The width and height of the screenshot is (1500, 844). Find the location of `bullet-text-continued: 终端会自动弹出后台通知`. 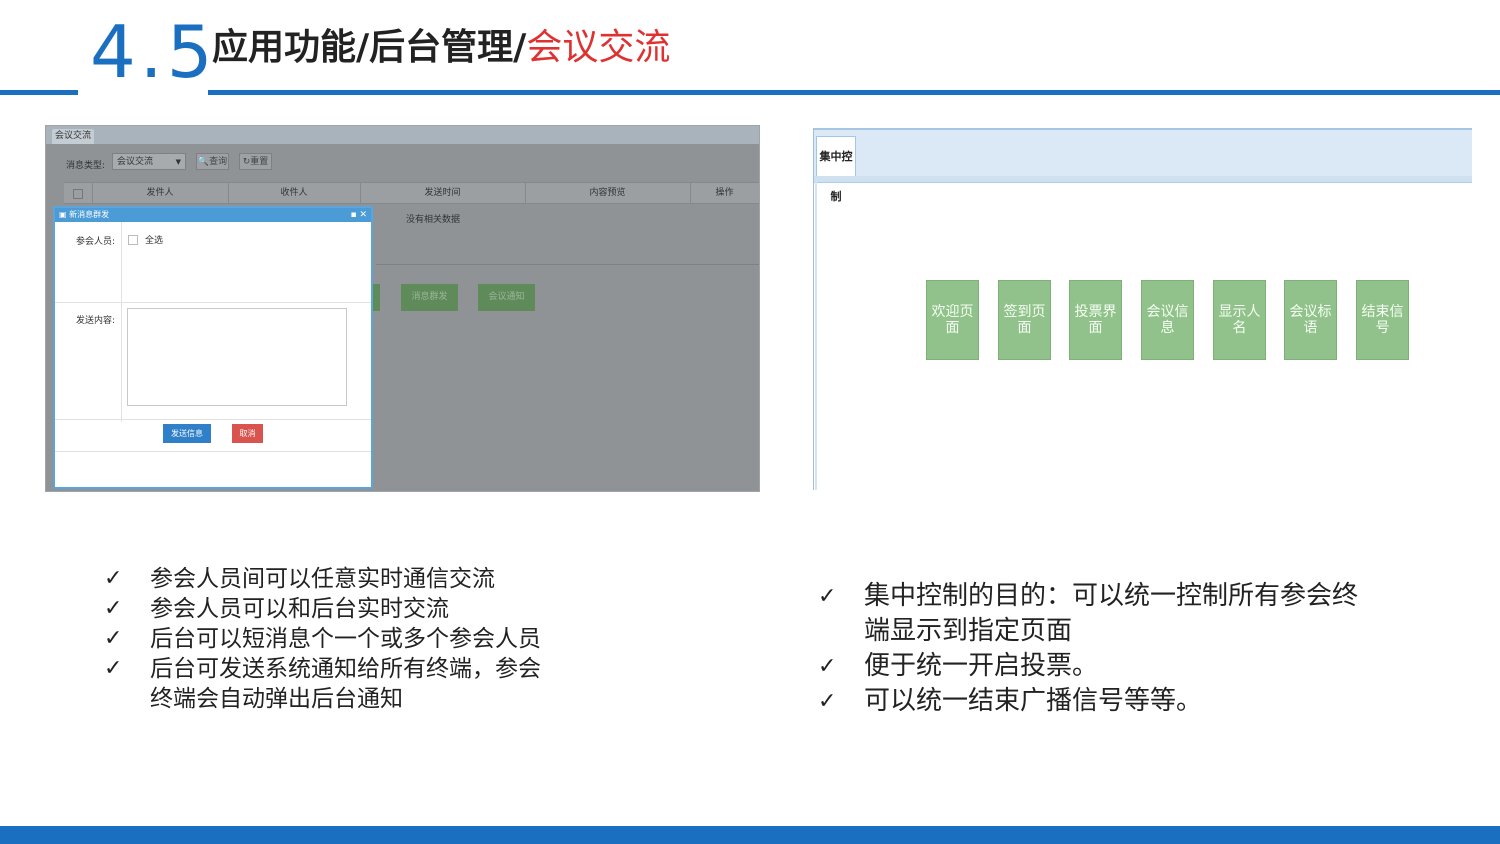

bullet-text-continued: 终端会自动弹出后台通知 is located at coordinates (276, 699).